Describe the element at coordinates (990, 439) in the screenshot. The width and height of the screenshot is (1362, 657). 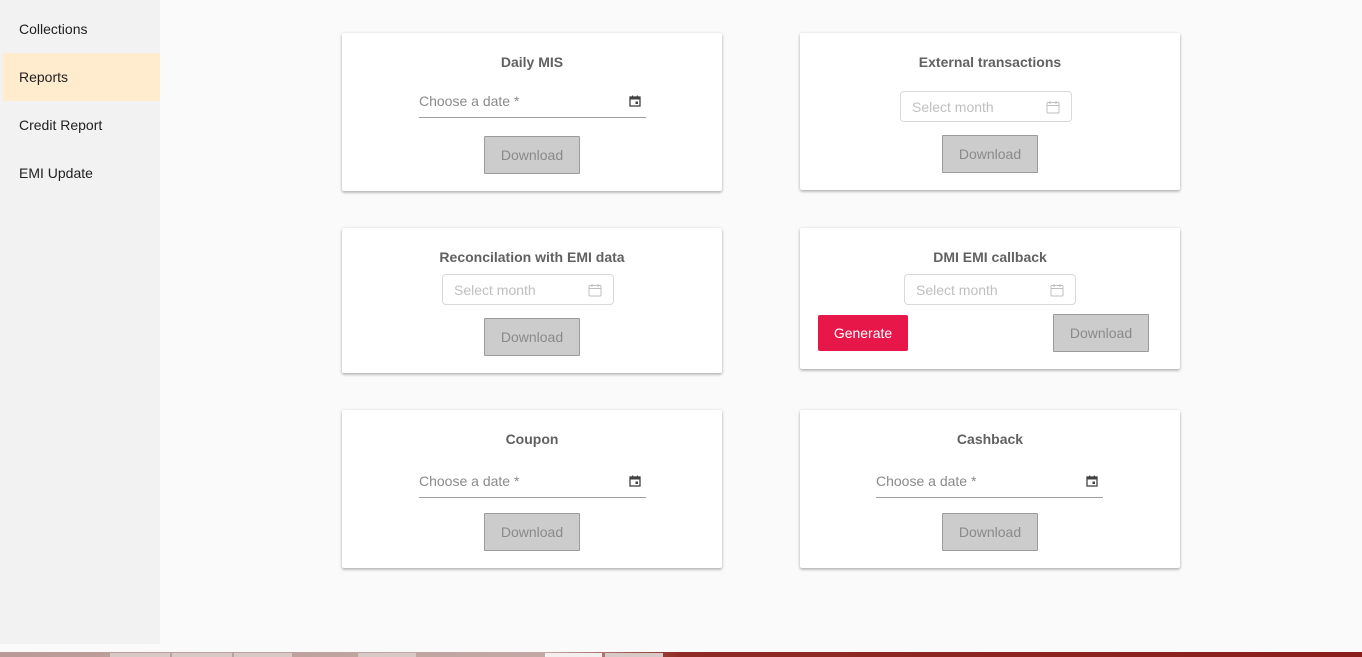
I see `card-title: Cashback` at that location.